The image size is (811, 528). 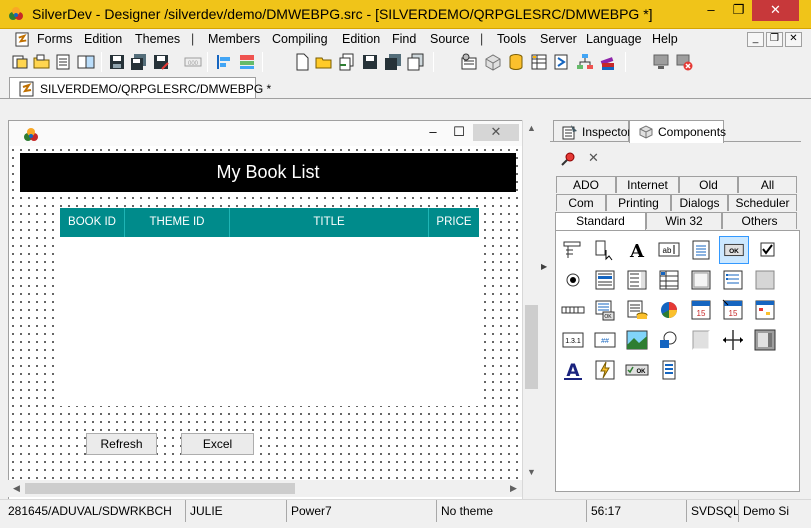 What do you see at coordinates (531, 347) in the screenshot?
I see `scroll-thumb` at bounding box center [531, 347].